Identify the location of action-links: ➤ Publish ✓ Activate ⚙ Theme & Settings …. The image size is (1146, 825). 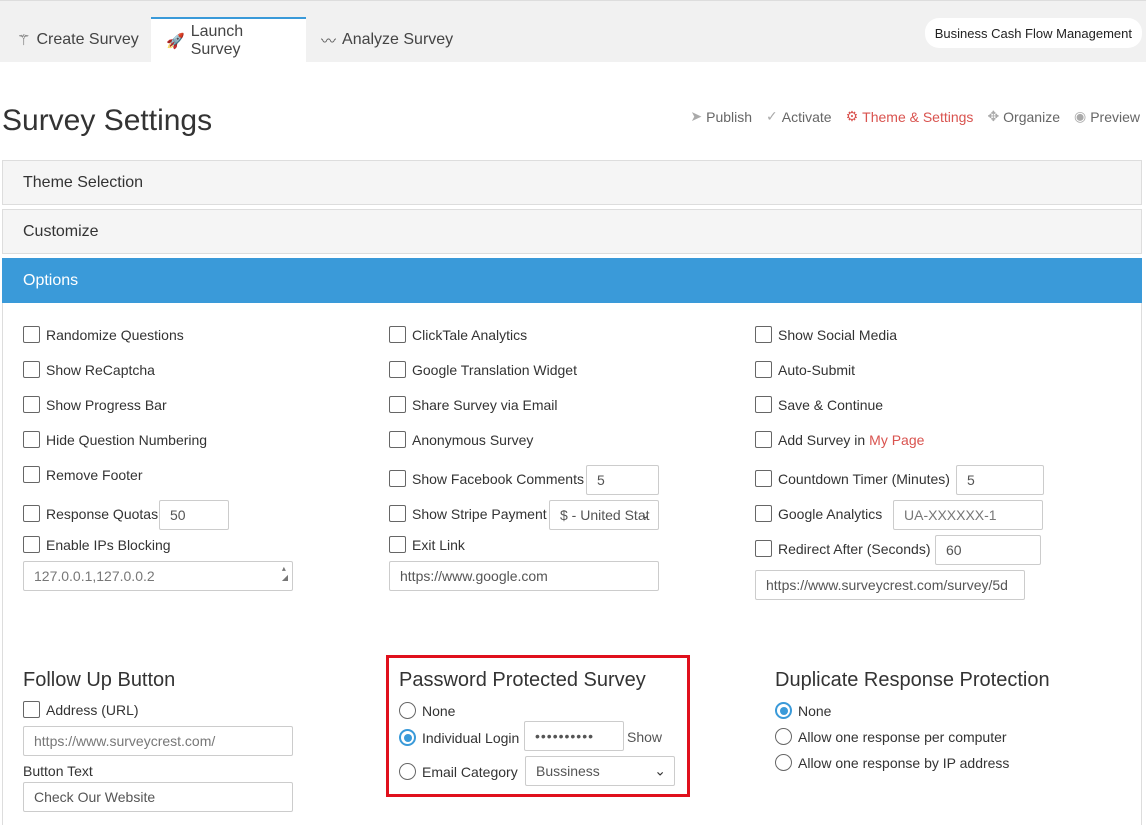
(915, 116).